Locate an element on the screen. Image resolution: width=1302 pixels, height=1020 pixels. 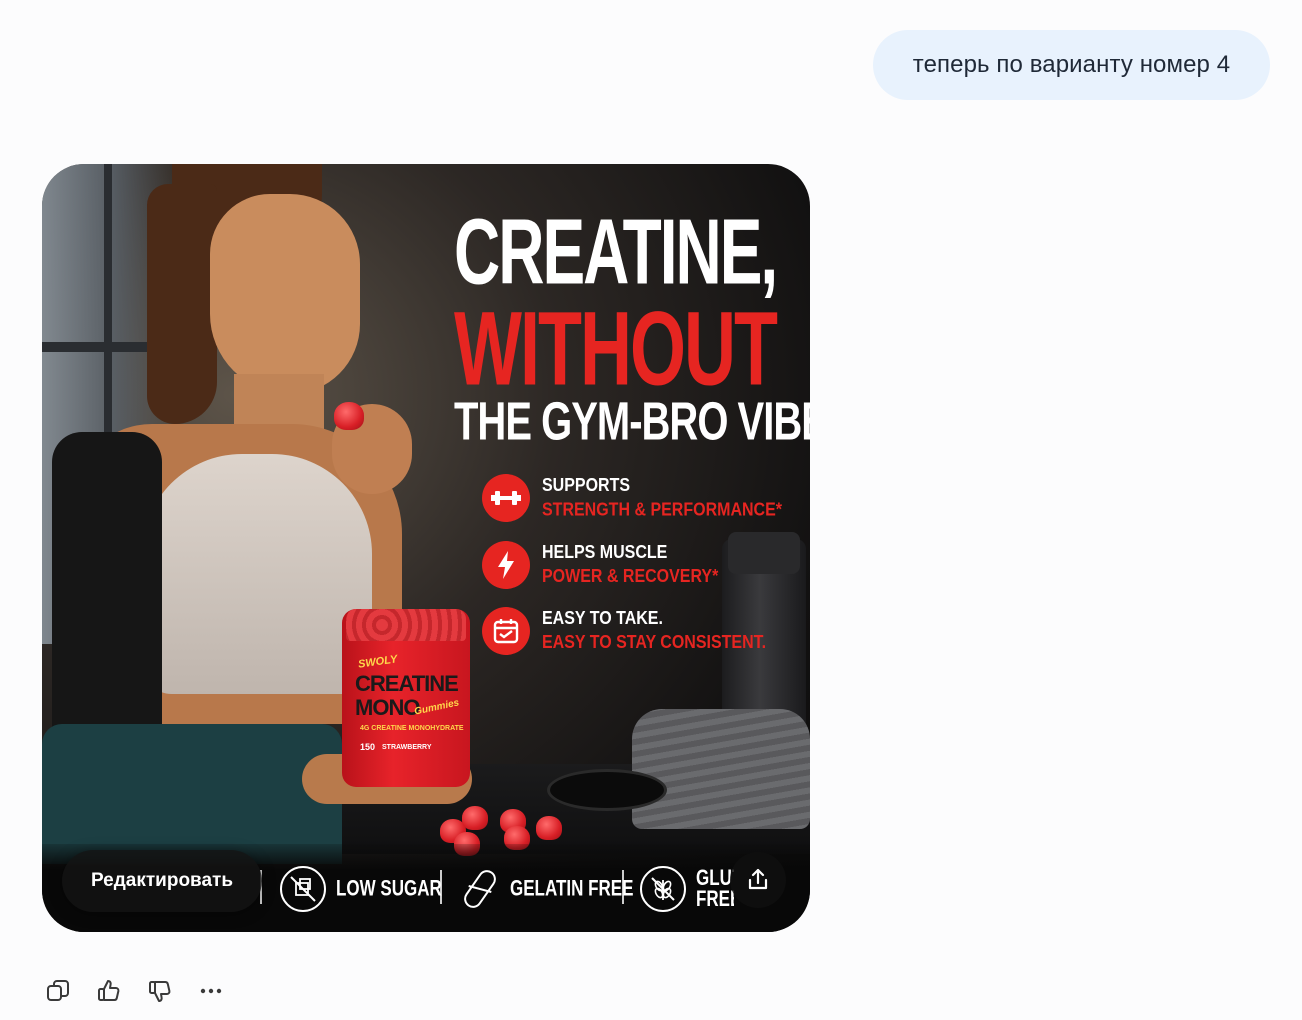
feature-gluten-free: GLUT FREE is located at coordinates (687, 889).